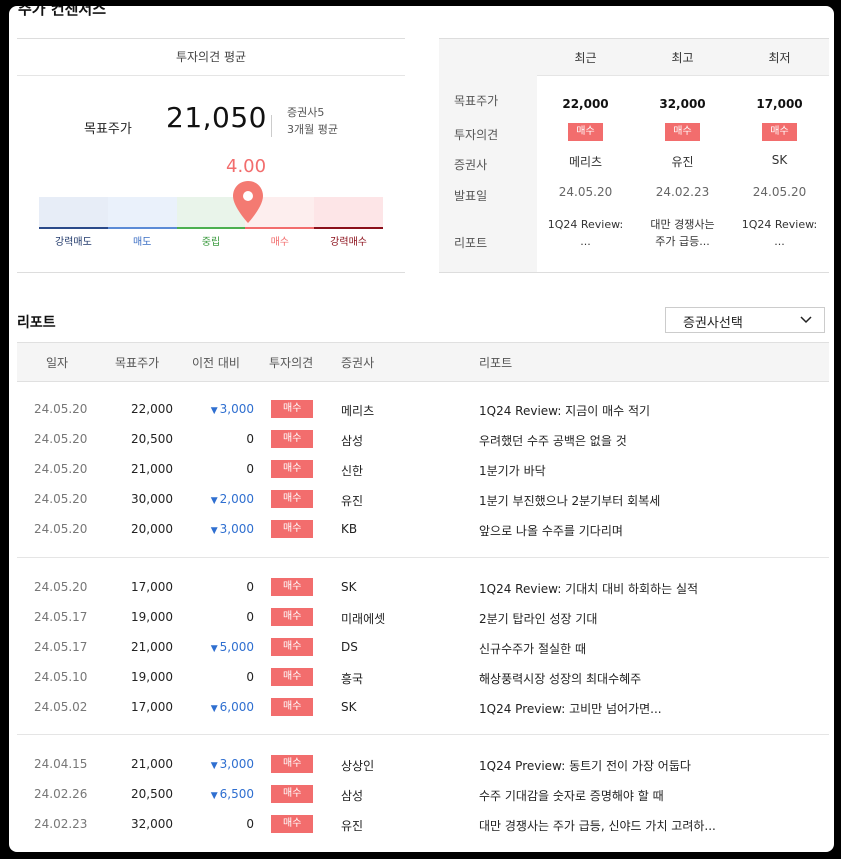  What do you see at coordinates (137, 363) in the screenshot?
I see `col-target: 목표주가` at bounding box center [137, 363].